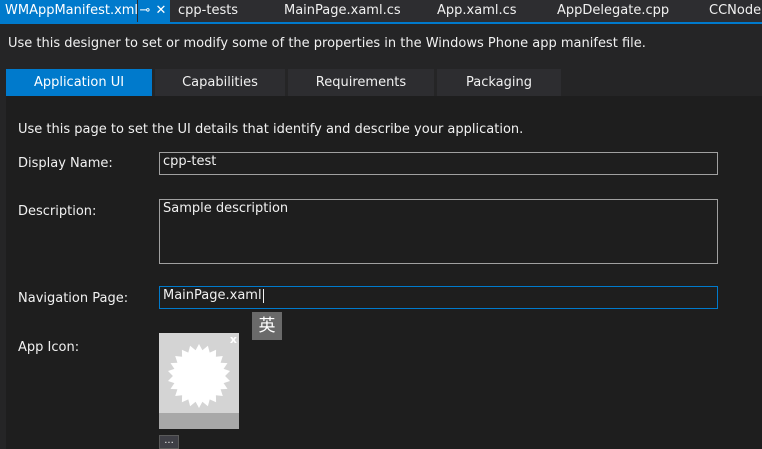 The height and width of the screenshot is (449, 762). What do you see at coordinates (65, 163) in the screenshot?
I see `display-name-label: Display Name:` at bounding box center [65, 163].